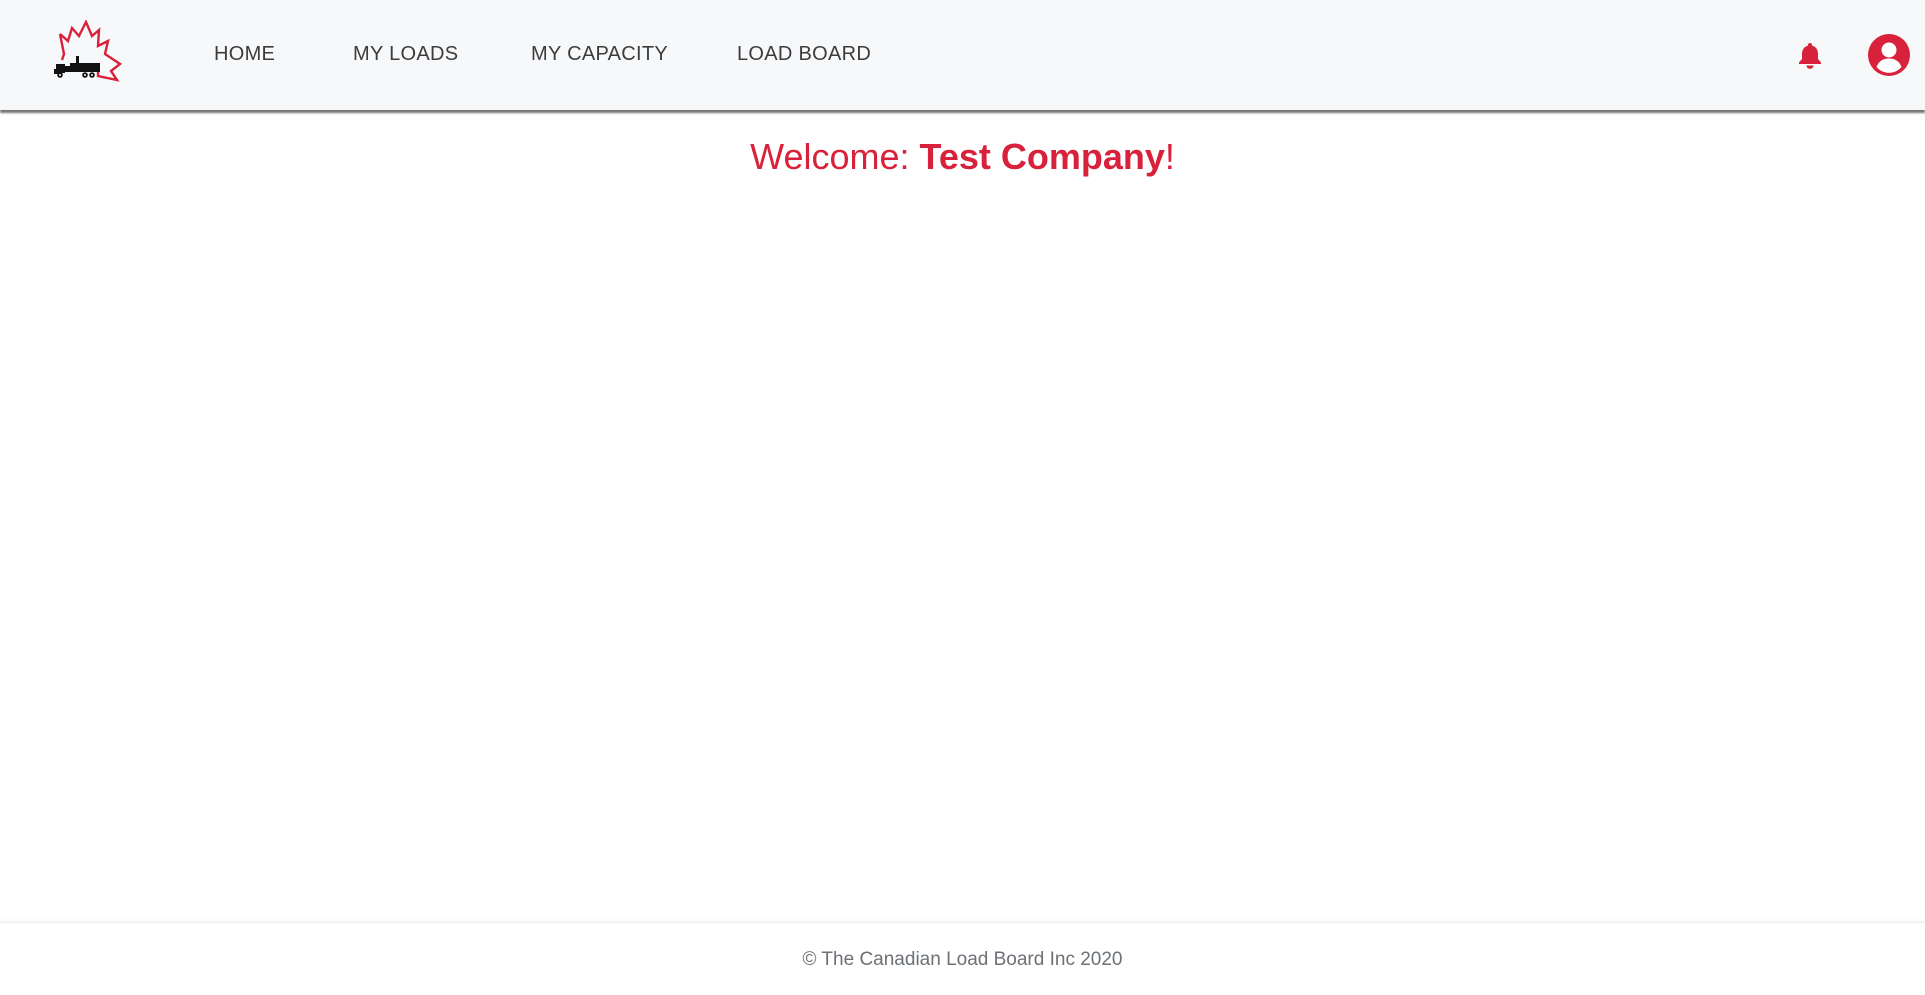  Describe the element at coordinates (962, 55) in the screenshot. I see `top-navbar: HOME MY LOADS MY CAPACITY LOAD BOARD` at that location.